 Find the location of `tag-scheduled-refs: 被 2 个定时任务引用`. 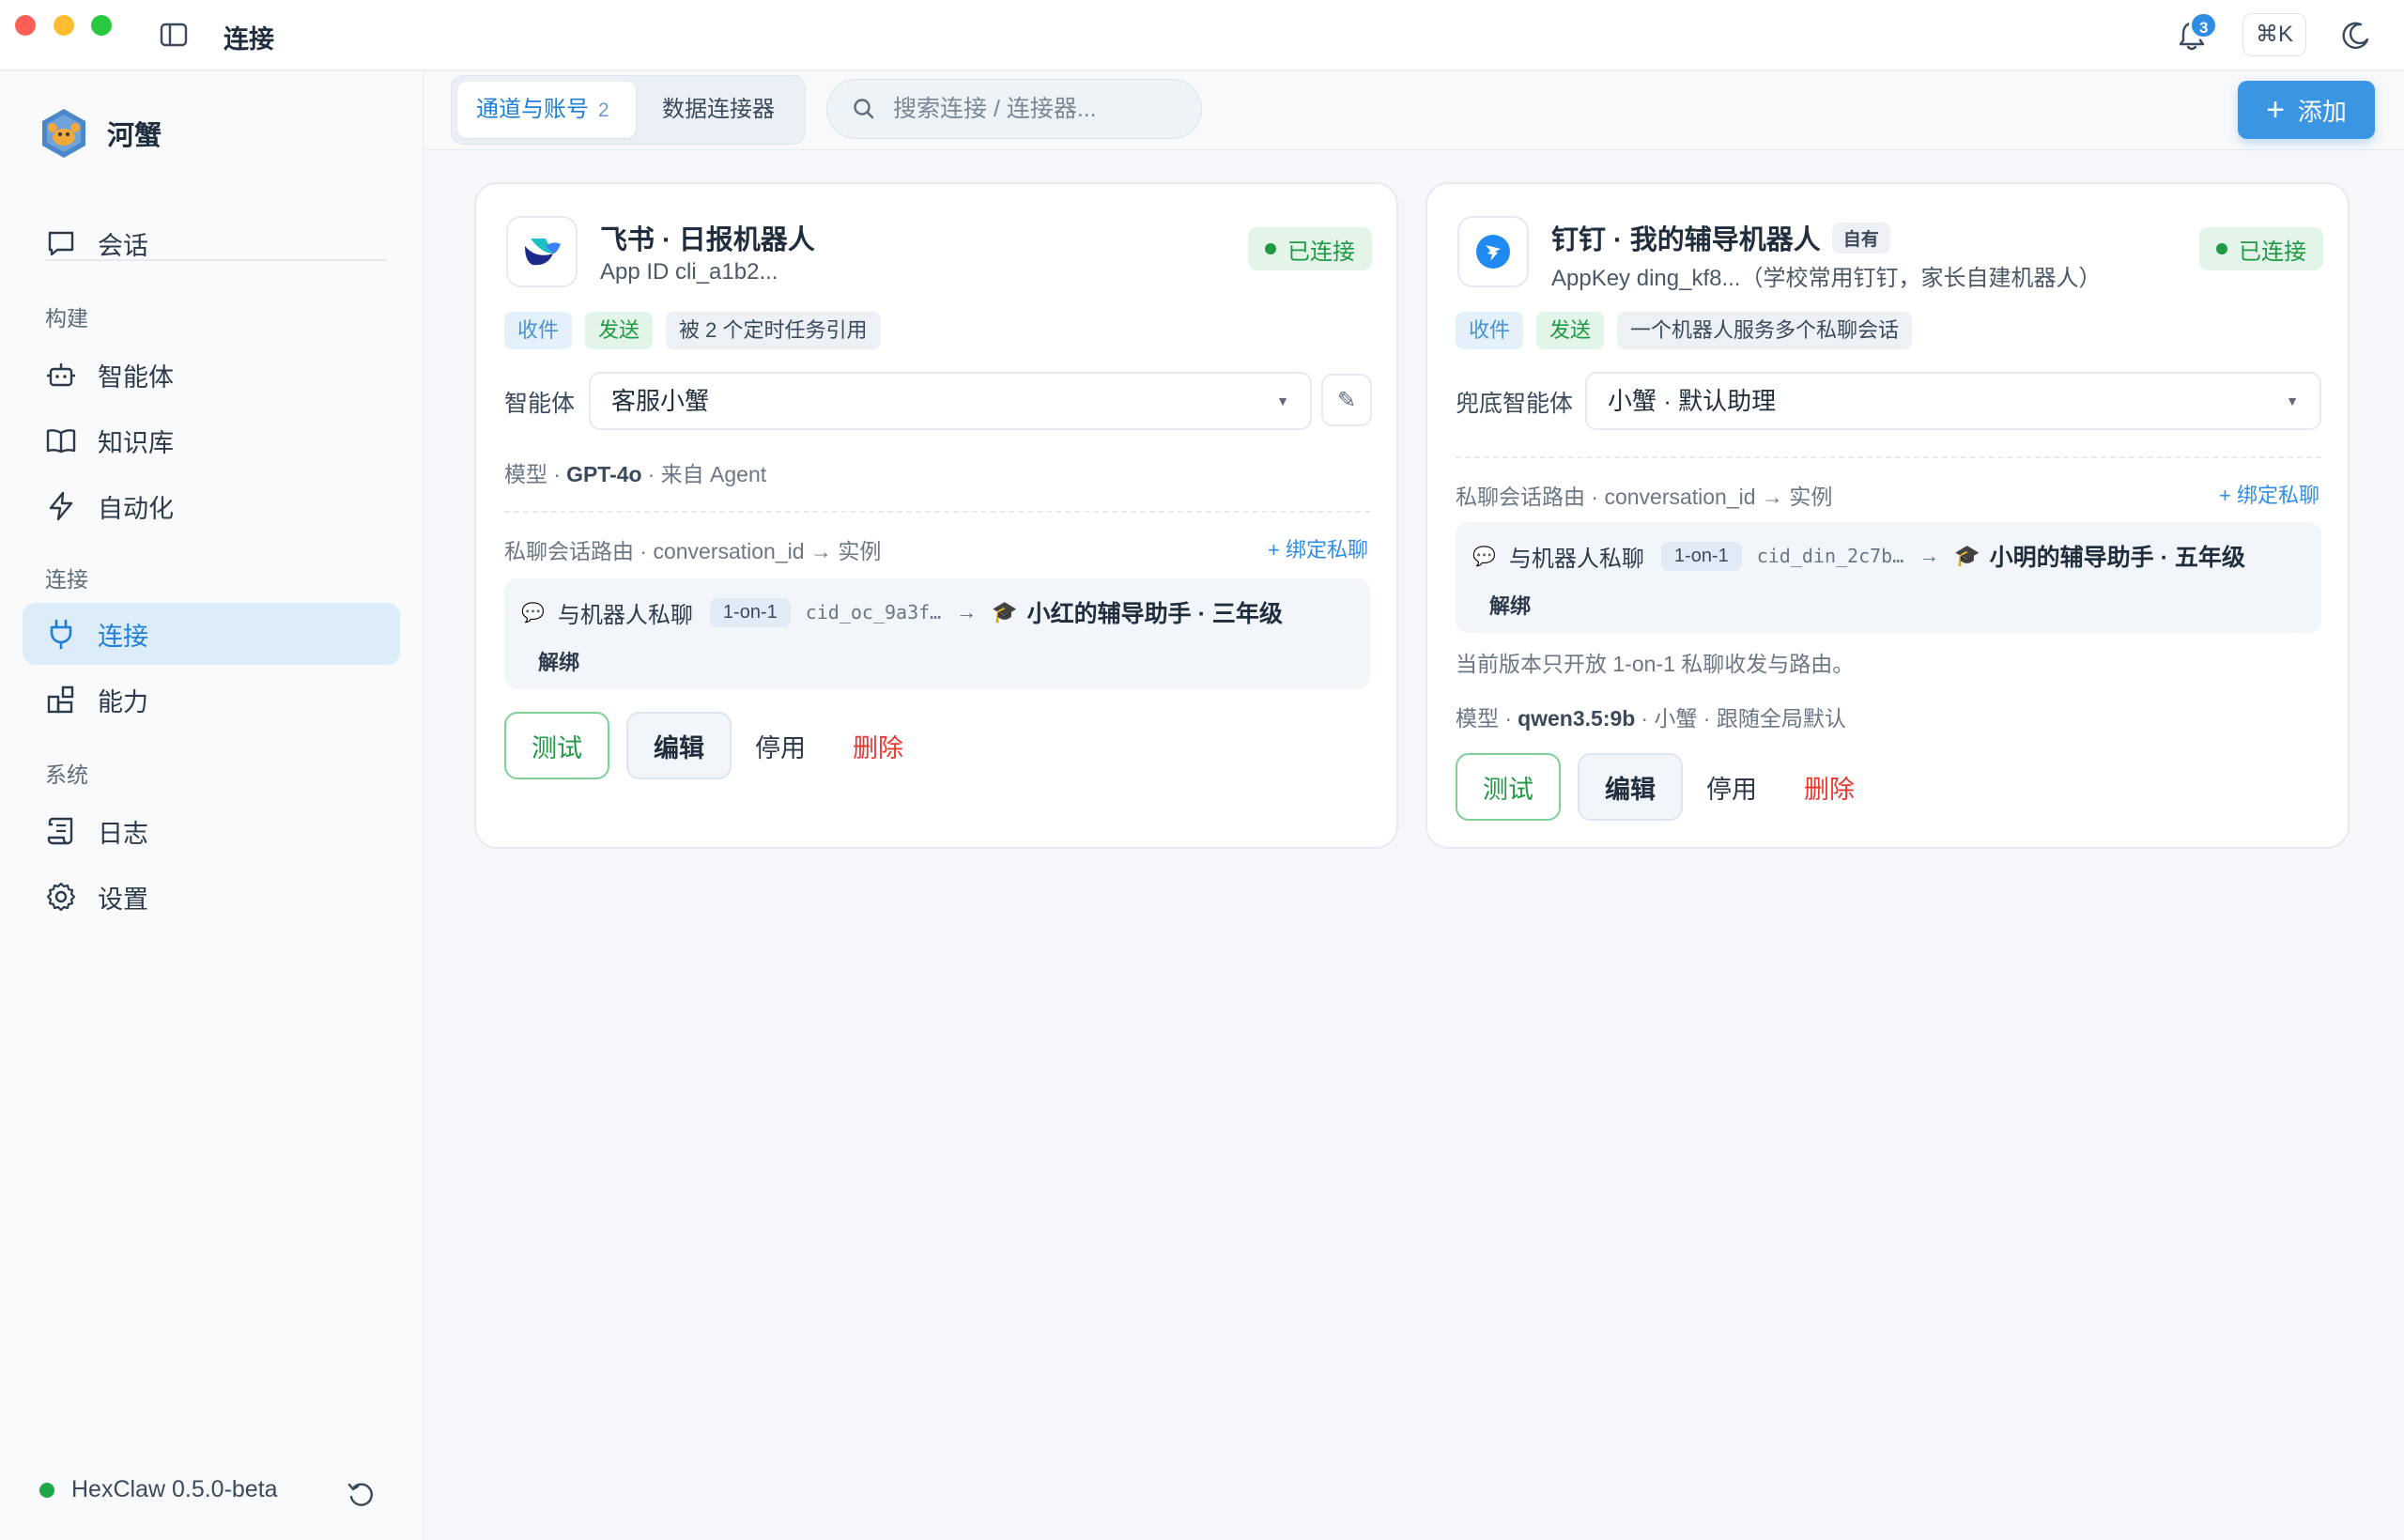

tag-scheduled-refs: 被 2 个定时任务引用 is located at coordinates (773, 330).